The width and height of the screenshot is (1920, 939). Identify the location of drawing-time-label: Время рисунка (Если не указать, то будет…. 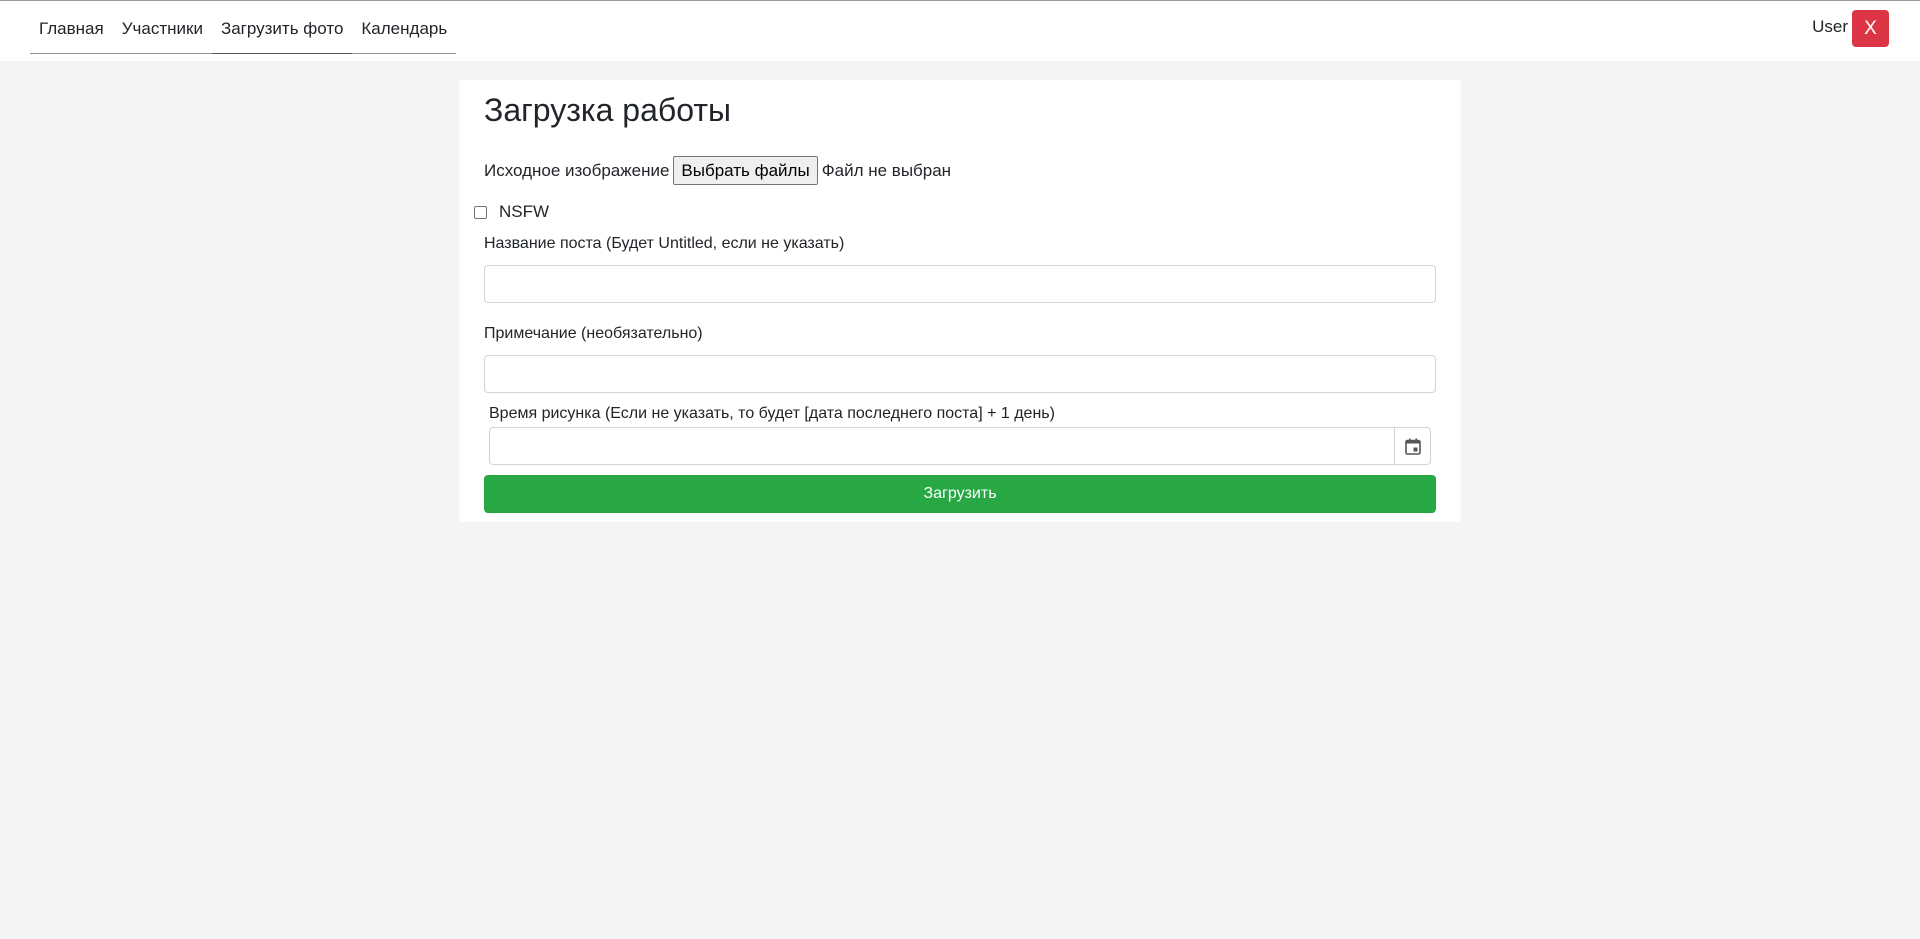
(772, 413).